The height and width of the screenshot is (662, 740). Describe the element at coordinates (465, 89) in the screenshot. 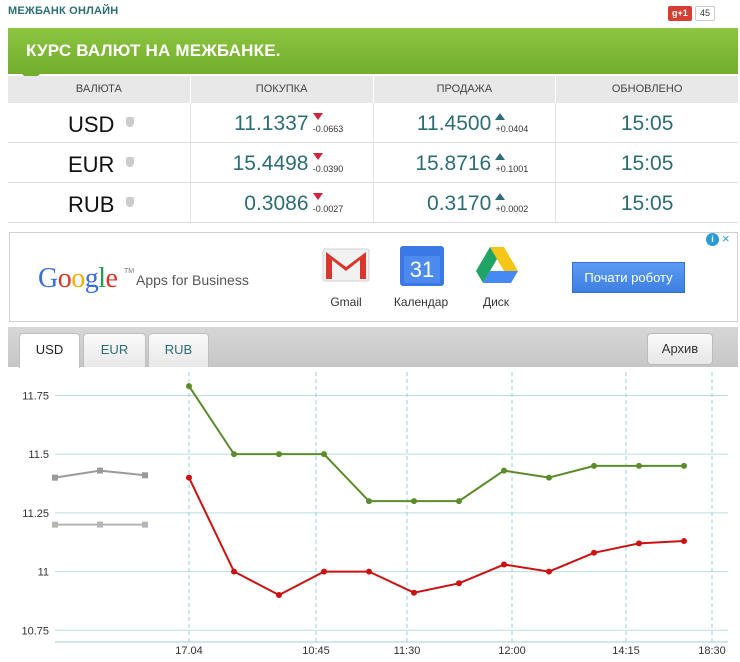

I see `header-sell: ПРОДАЖА` at that location.